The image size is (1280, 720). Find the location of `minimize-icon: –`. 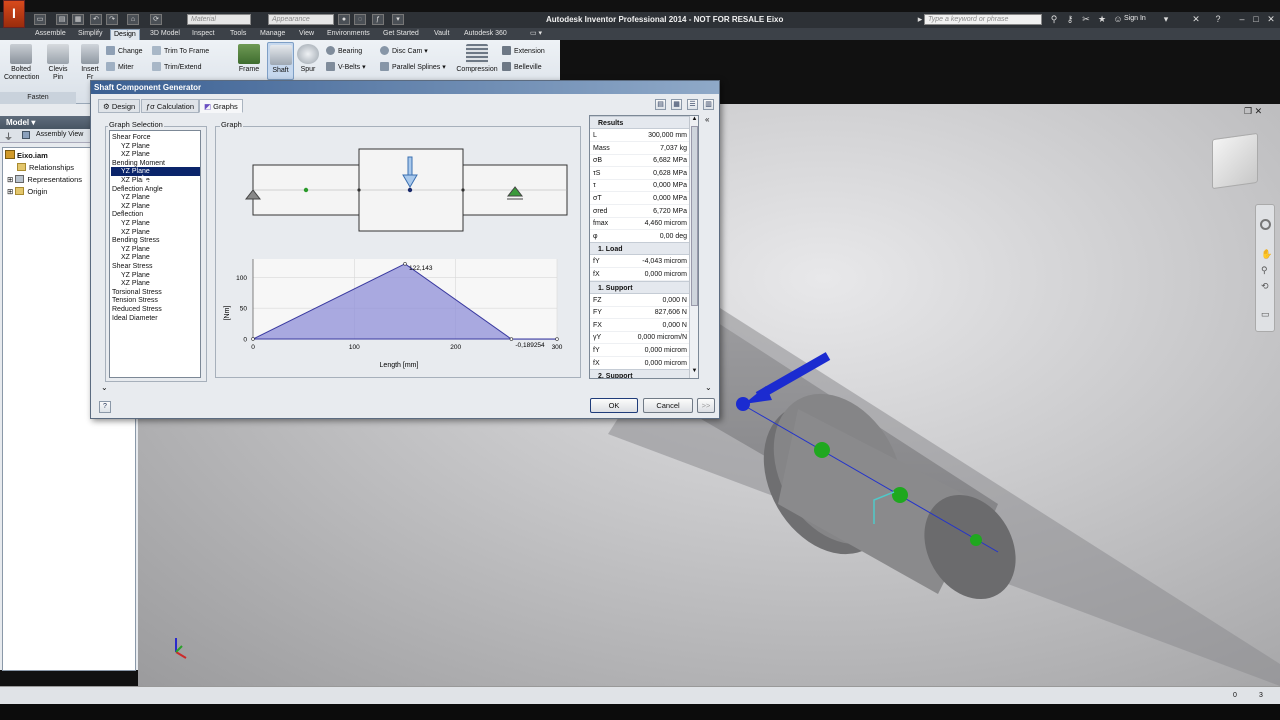

minimize-icon: – is located at coordinates (1242, 19).